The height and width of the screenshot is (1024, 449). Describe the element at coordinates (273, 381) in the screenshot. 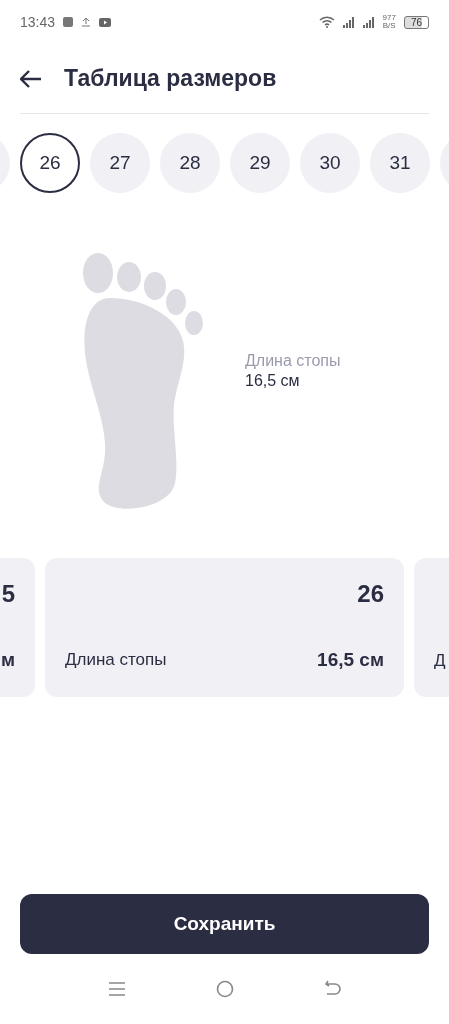

I see `foot-length-value: 16,5 см` at that location.